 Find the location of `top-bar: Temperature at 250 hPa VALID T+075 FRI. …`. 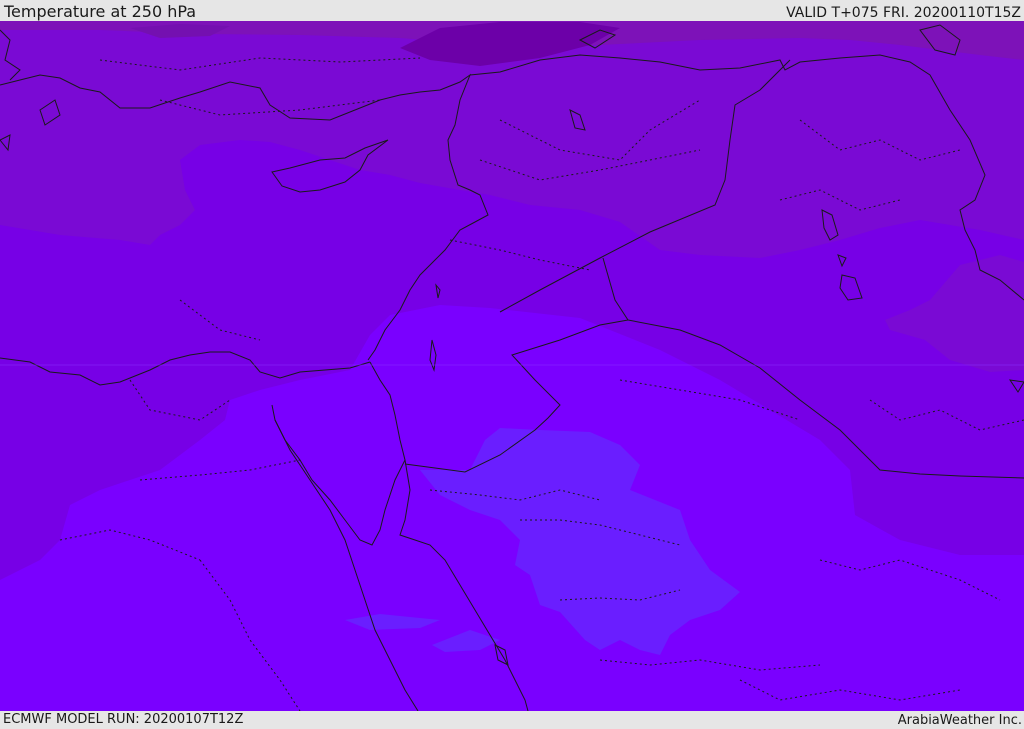

top-bar: Temperature at 250 hPa VALID T+075 FRI. … is located at coordinates (512, 10).